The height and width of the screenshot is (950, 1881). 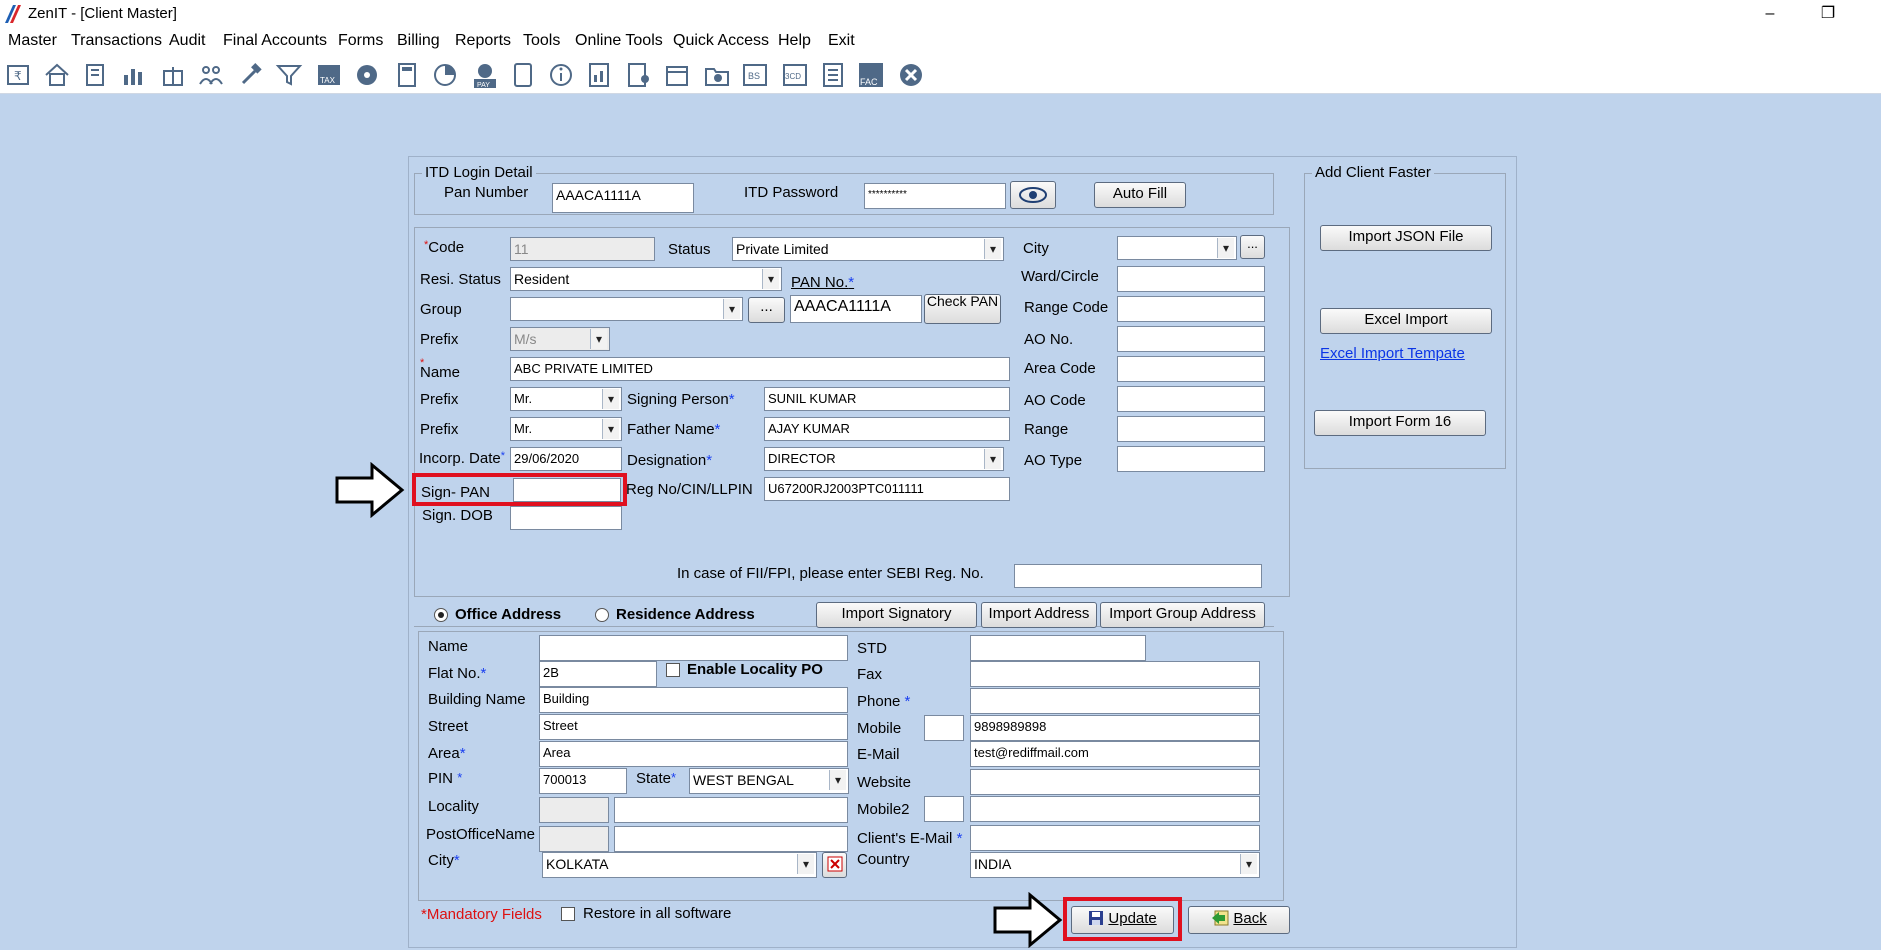 I want to click on restore-button: ❐, so click(x=1828, y=14).